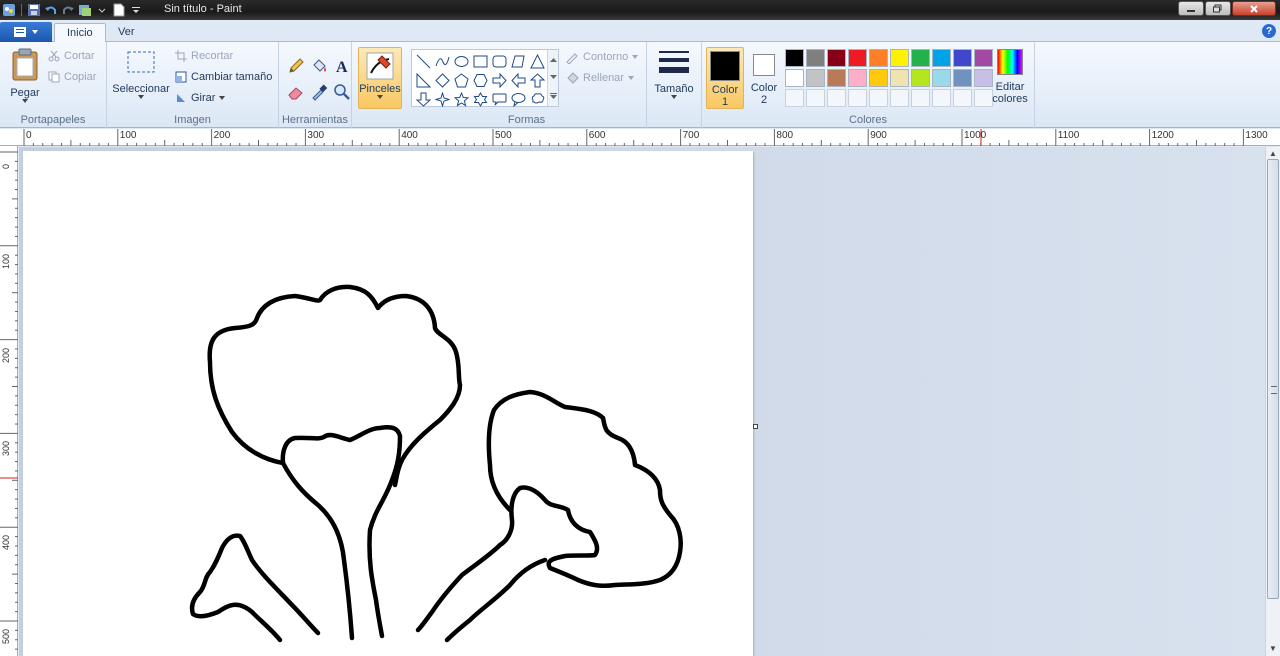 This screenshot has width=1280, height=656. What do you see at coordinates (71, 56) in the screenshot?
I see `cut-button: Cortar` at bounding box center [71, 56].